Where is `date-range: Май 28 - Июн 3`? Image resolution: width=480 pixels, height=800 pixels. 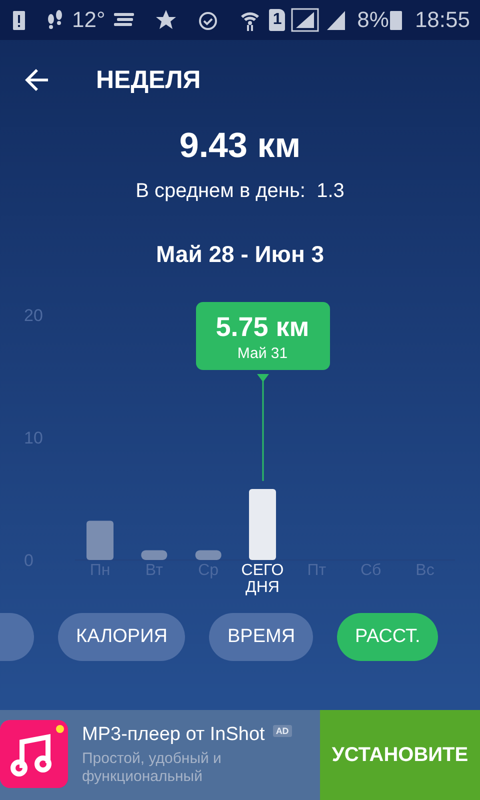
date-range: Май 28 - Июн 3 is located at coordinates (240, 254).